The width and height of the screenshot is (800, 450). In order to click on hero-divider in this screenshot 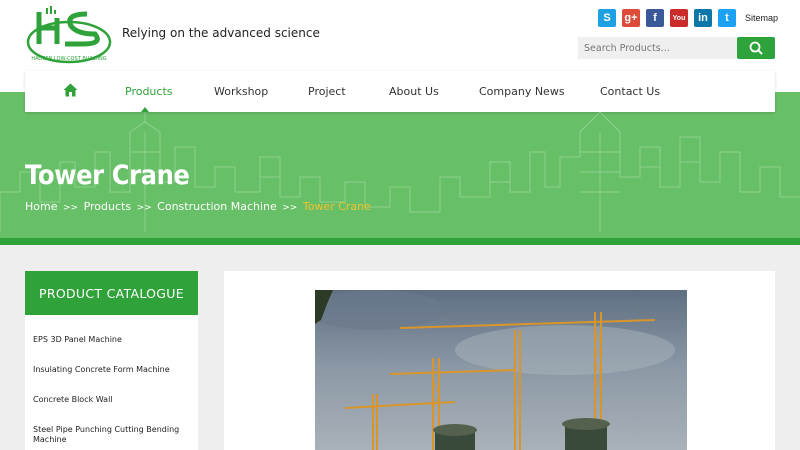, I will do `click(400, 241)`.